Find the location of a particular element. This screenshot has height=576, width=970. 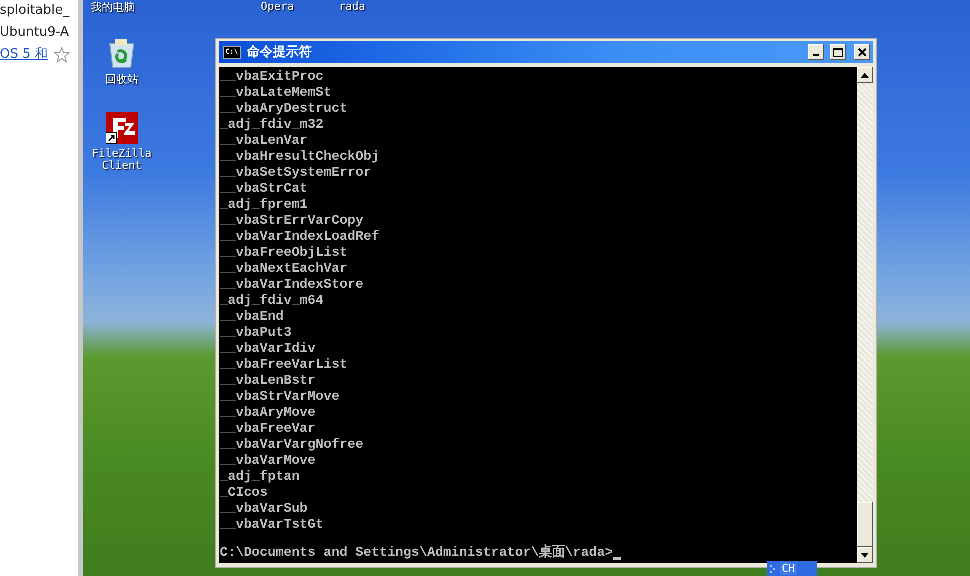

console-line: __vbaVarMove is located at coordinates (268, 461).